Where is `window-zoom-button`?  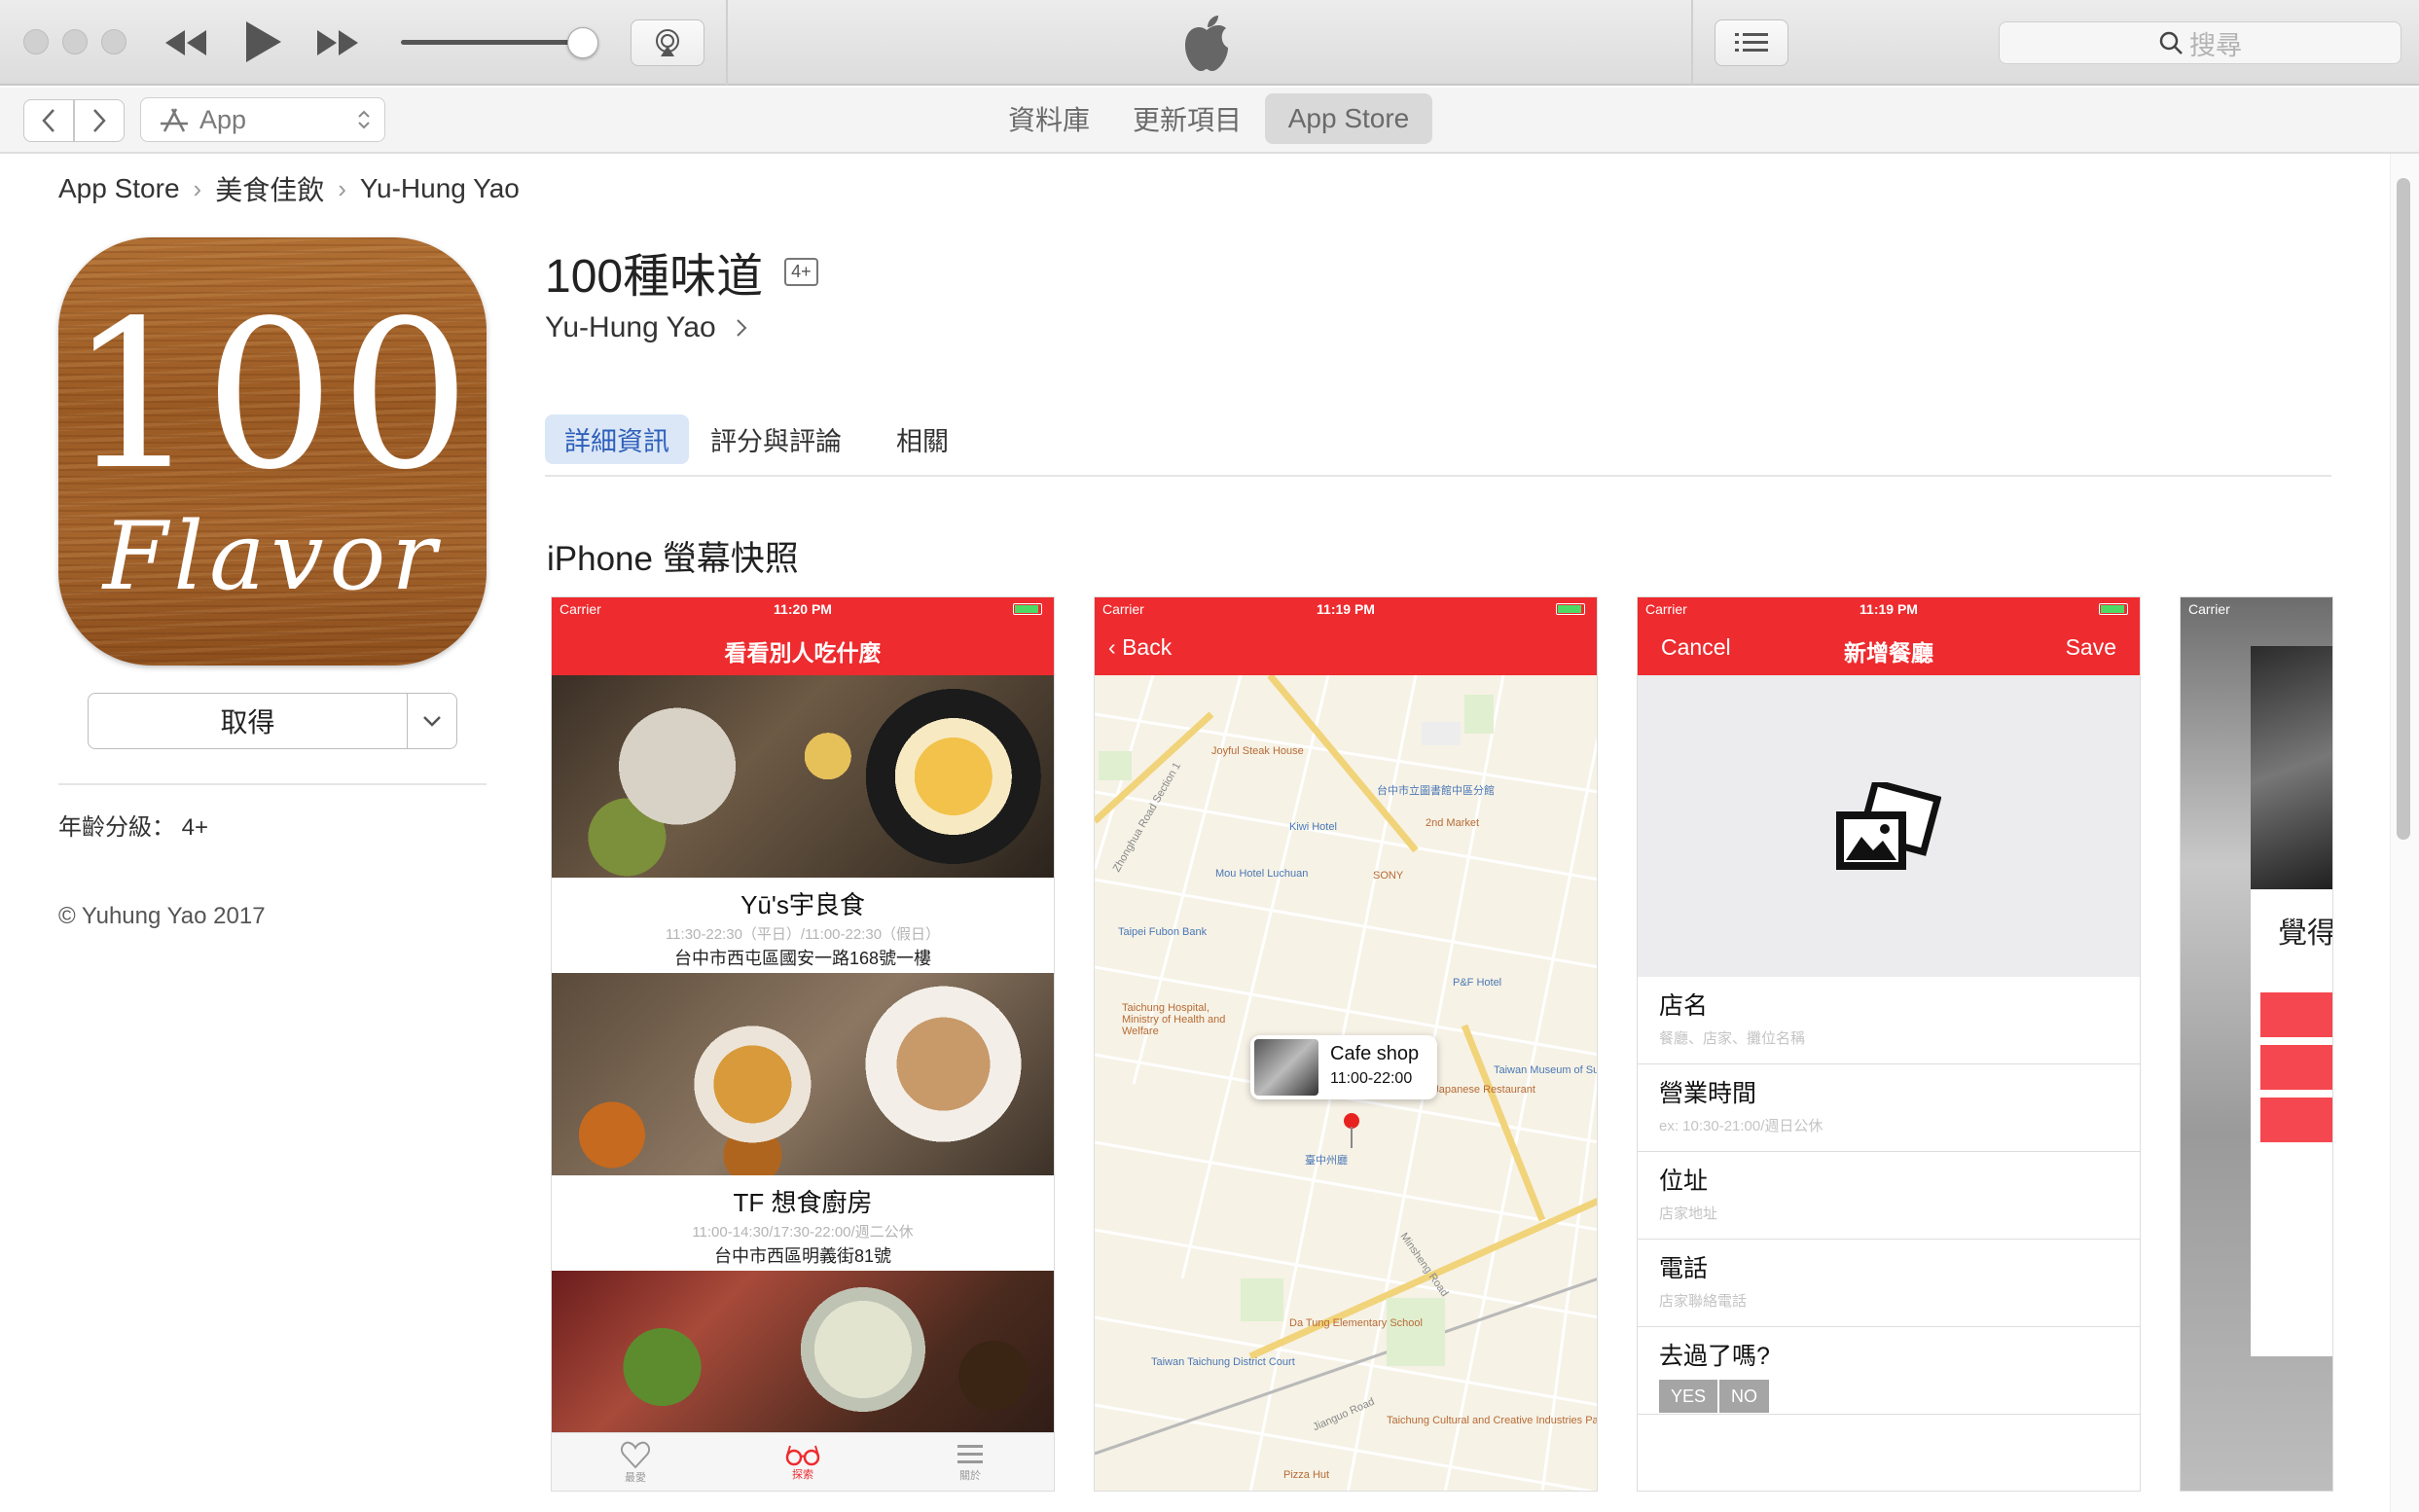 window-zoom-button is located at coordinates (113, 41).